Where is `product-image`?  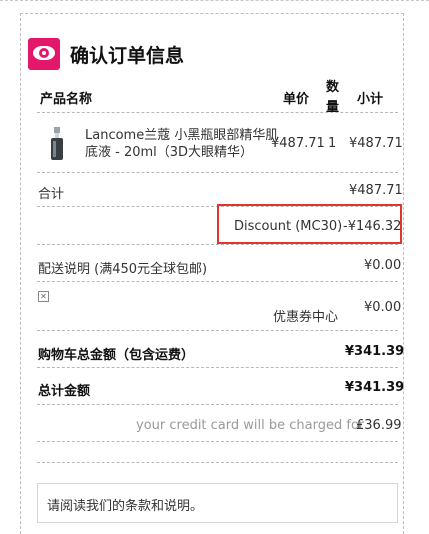 product-image is located at coordinates (57, 144).